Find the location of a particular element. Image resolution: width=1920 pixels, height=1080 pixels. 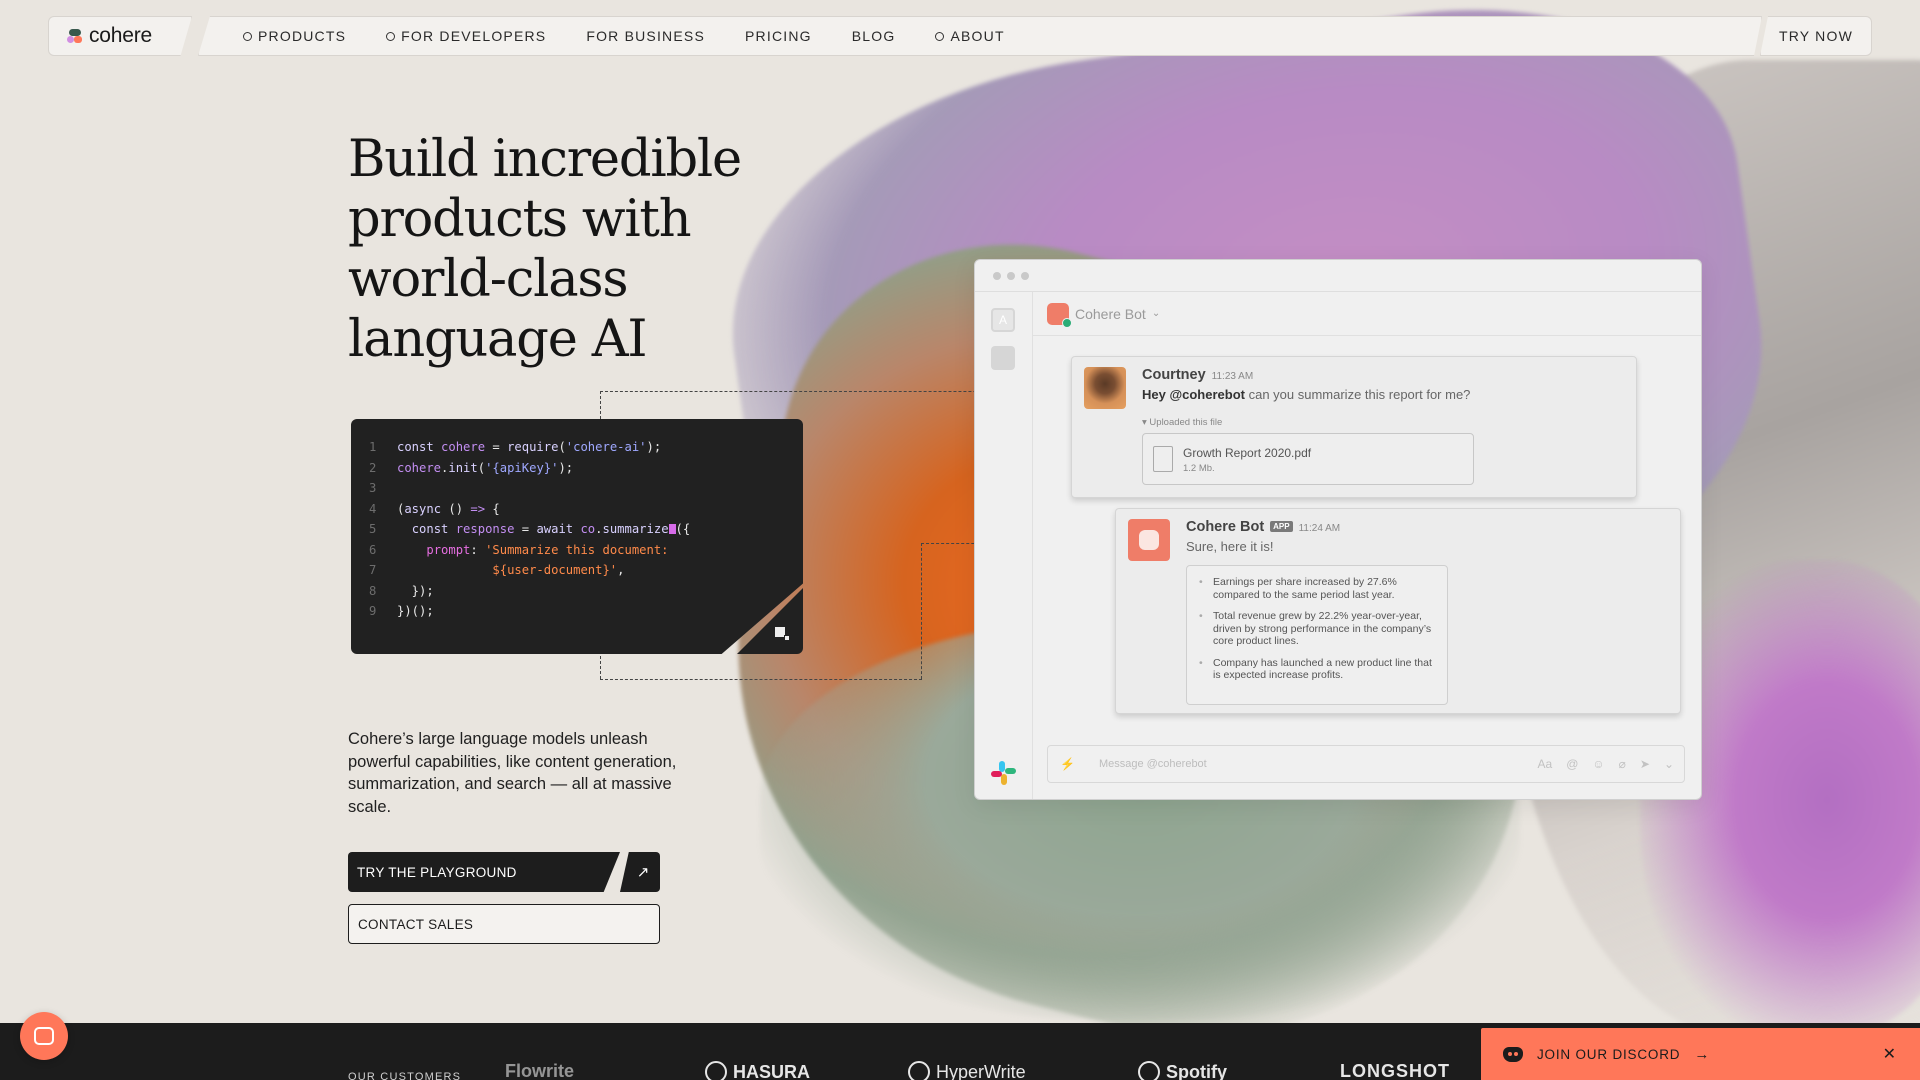

customer-logo-spotify: Spotify is located at coordinates (1182, 1070).